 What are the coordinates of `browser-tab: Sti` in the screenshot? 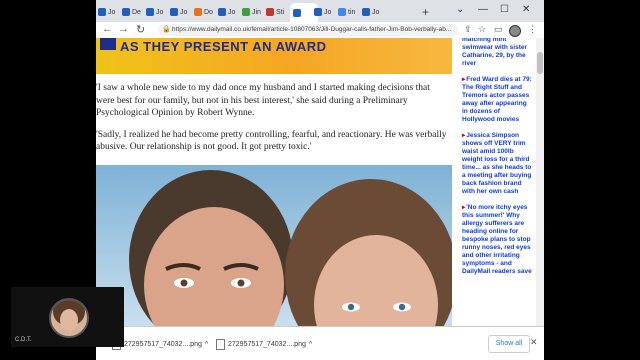 It's located at (277, 12).